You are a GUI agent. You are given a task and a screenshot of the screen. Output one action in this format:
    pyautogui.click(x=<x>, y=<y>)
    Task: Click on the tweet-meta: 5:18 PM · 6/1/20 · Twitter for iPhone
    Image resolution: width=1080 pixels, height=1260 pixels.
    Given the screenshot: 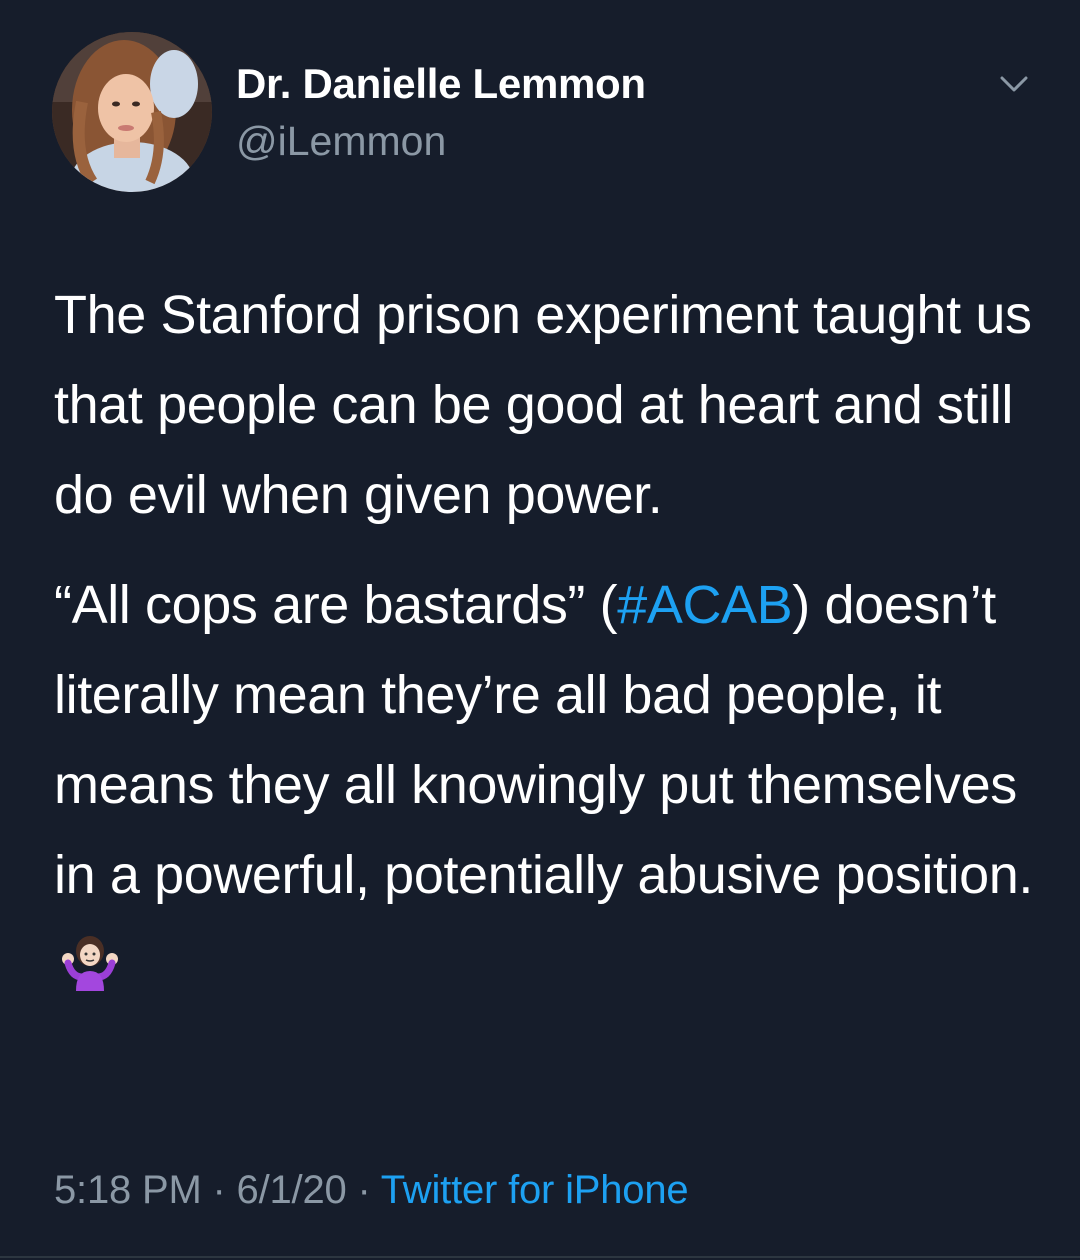 What is the action you would take?
    pyautogui.click(x=371, y=1190)
    